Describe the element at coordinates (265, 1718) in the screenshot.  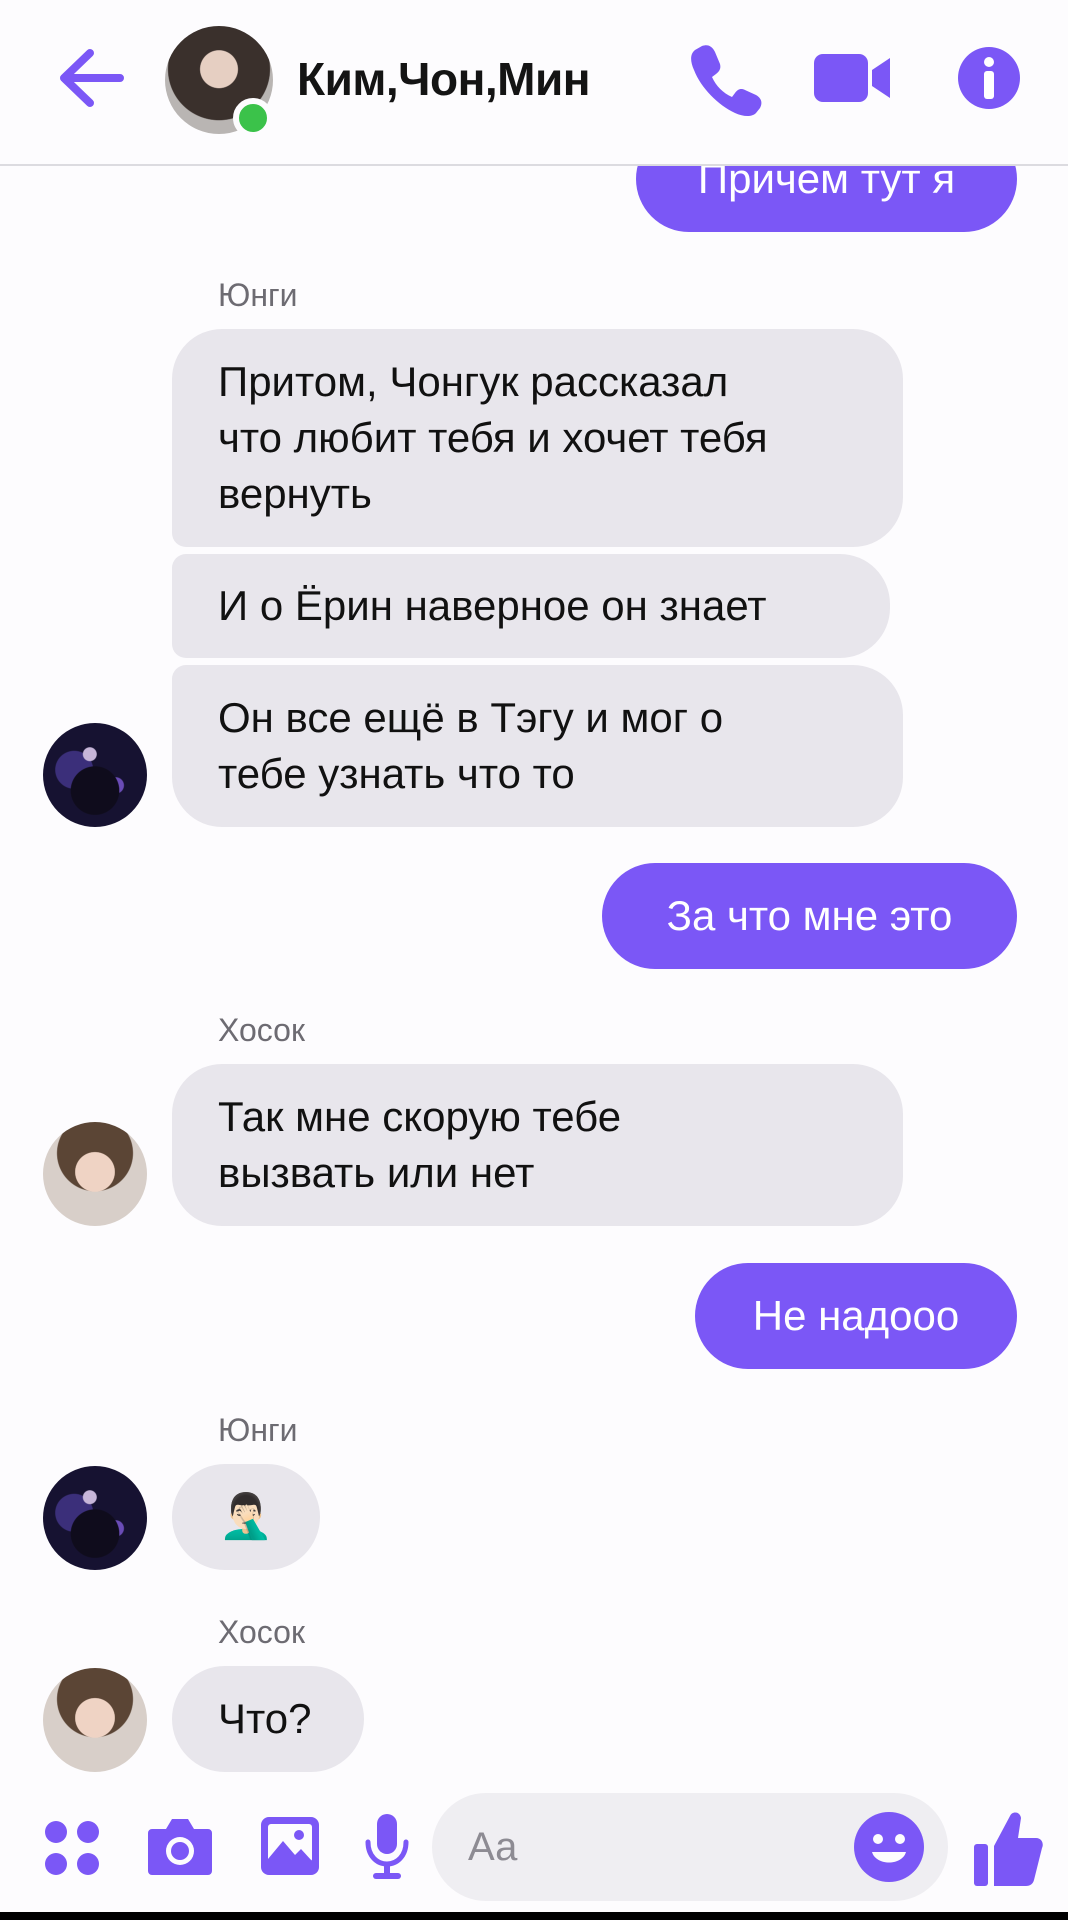
I see `message-text: Что?` at that location.